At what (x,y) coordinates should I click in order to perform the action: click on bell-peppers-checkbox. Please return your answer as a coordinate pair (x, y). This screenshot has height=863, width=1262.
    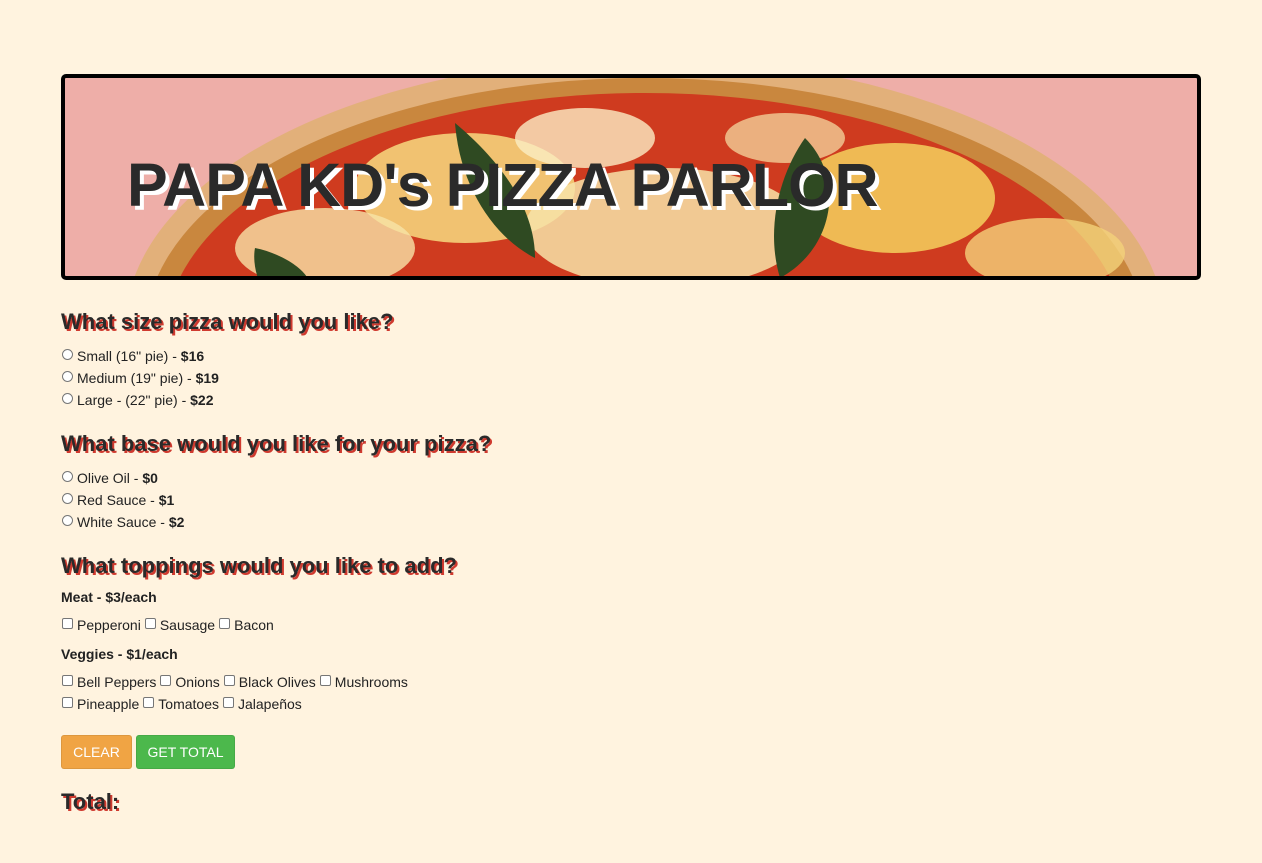
    Looking at the image, I should click on (67, 680).